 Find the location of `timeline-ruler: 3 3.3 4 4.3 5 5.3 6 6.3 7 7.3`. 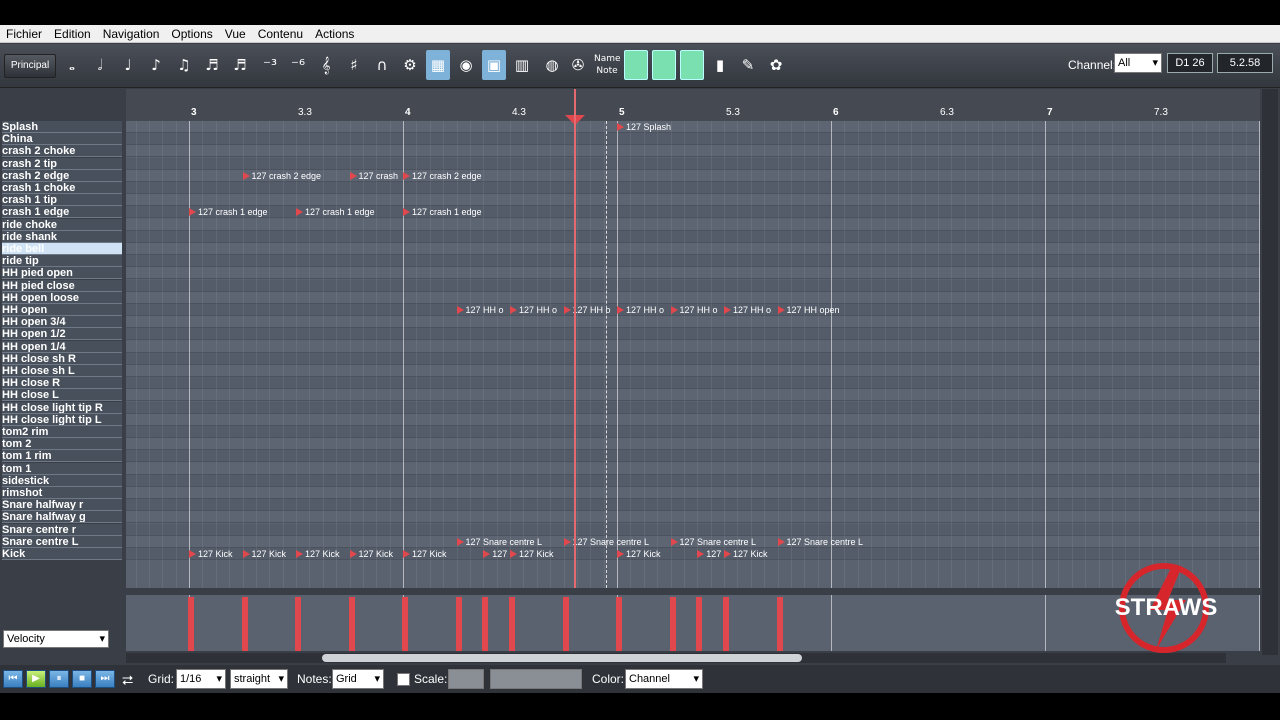

timeline-ruler: 3 3.3 4 4.3 5 5.3 6 6.3 7 7.3 is located at coordinates (693, 105).